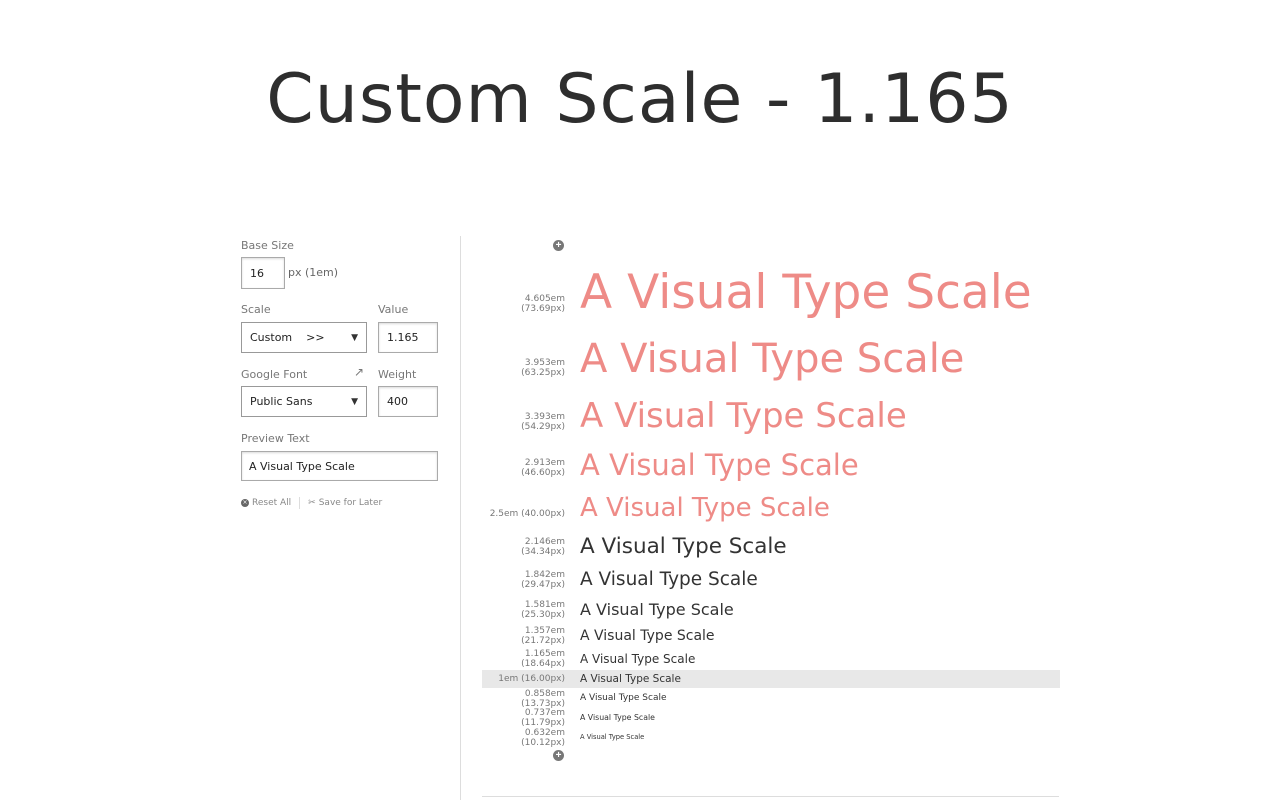  What do you see at coordinates (771, 659) in the screenshot?
I see `scale-row: 1.165em (18.64px) A Visual Type Scale` at bounding box center [771, 659].